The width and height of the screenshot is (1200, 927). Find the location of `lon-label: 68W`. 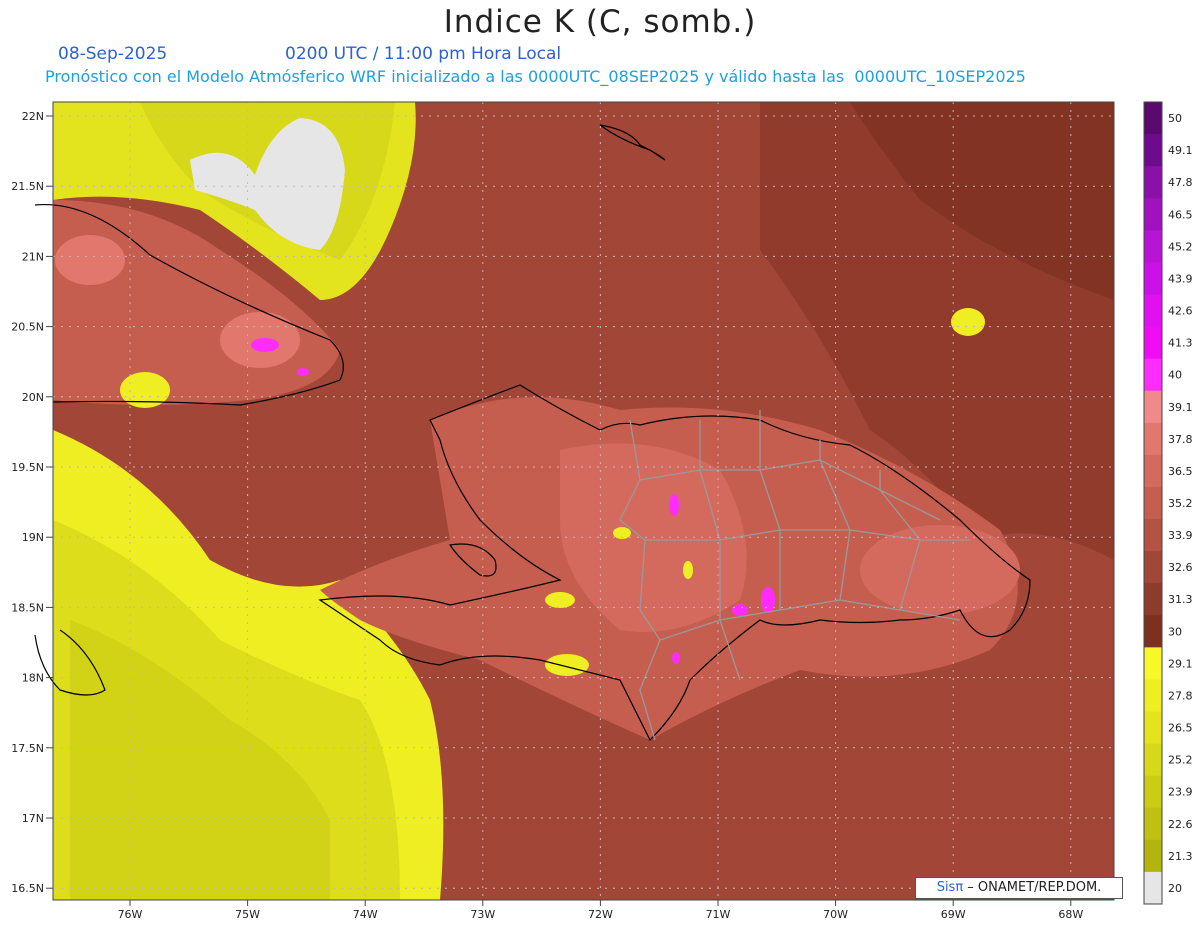

lon-label: 68W is located at coordinates (1070, 914).